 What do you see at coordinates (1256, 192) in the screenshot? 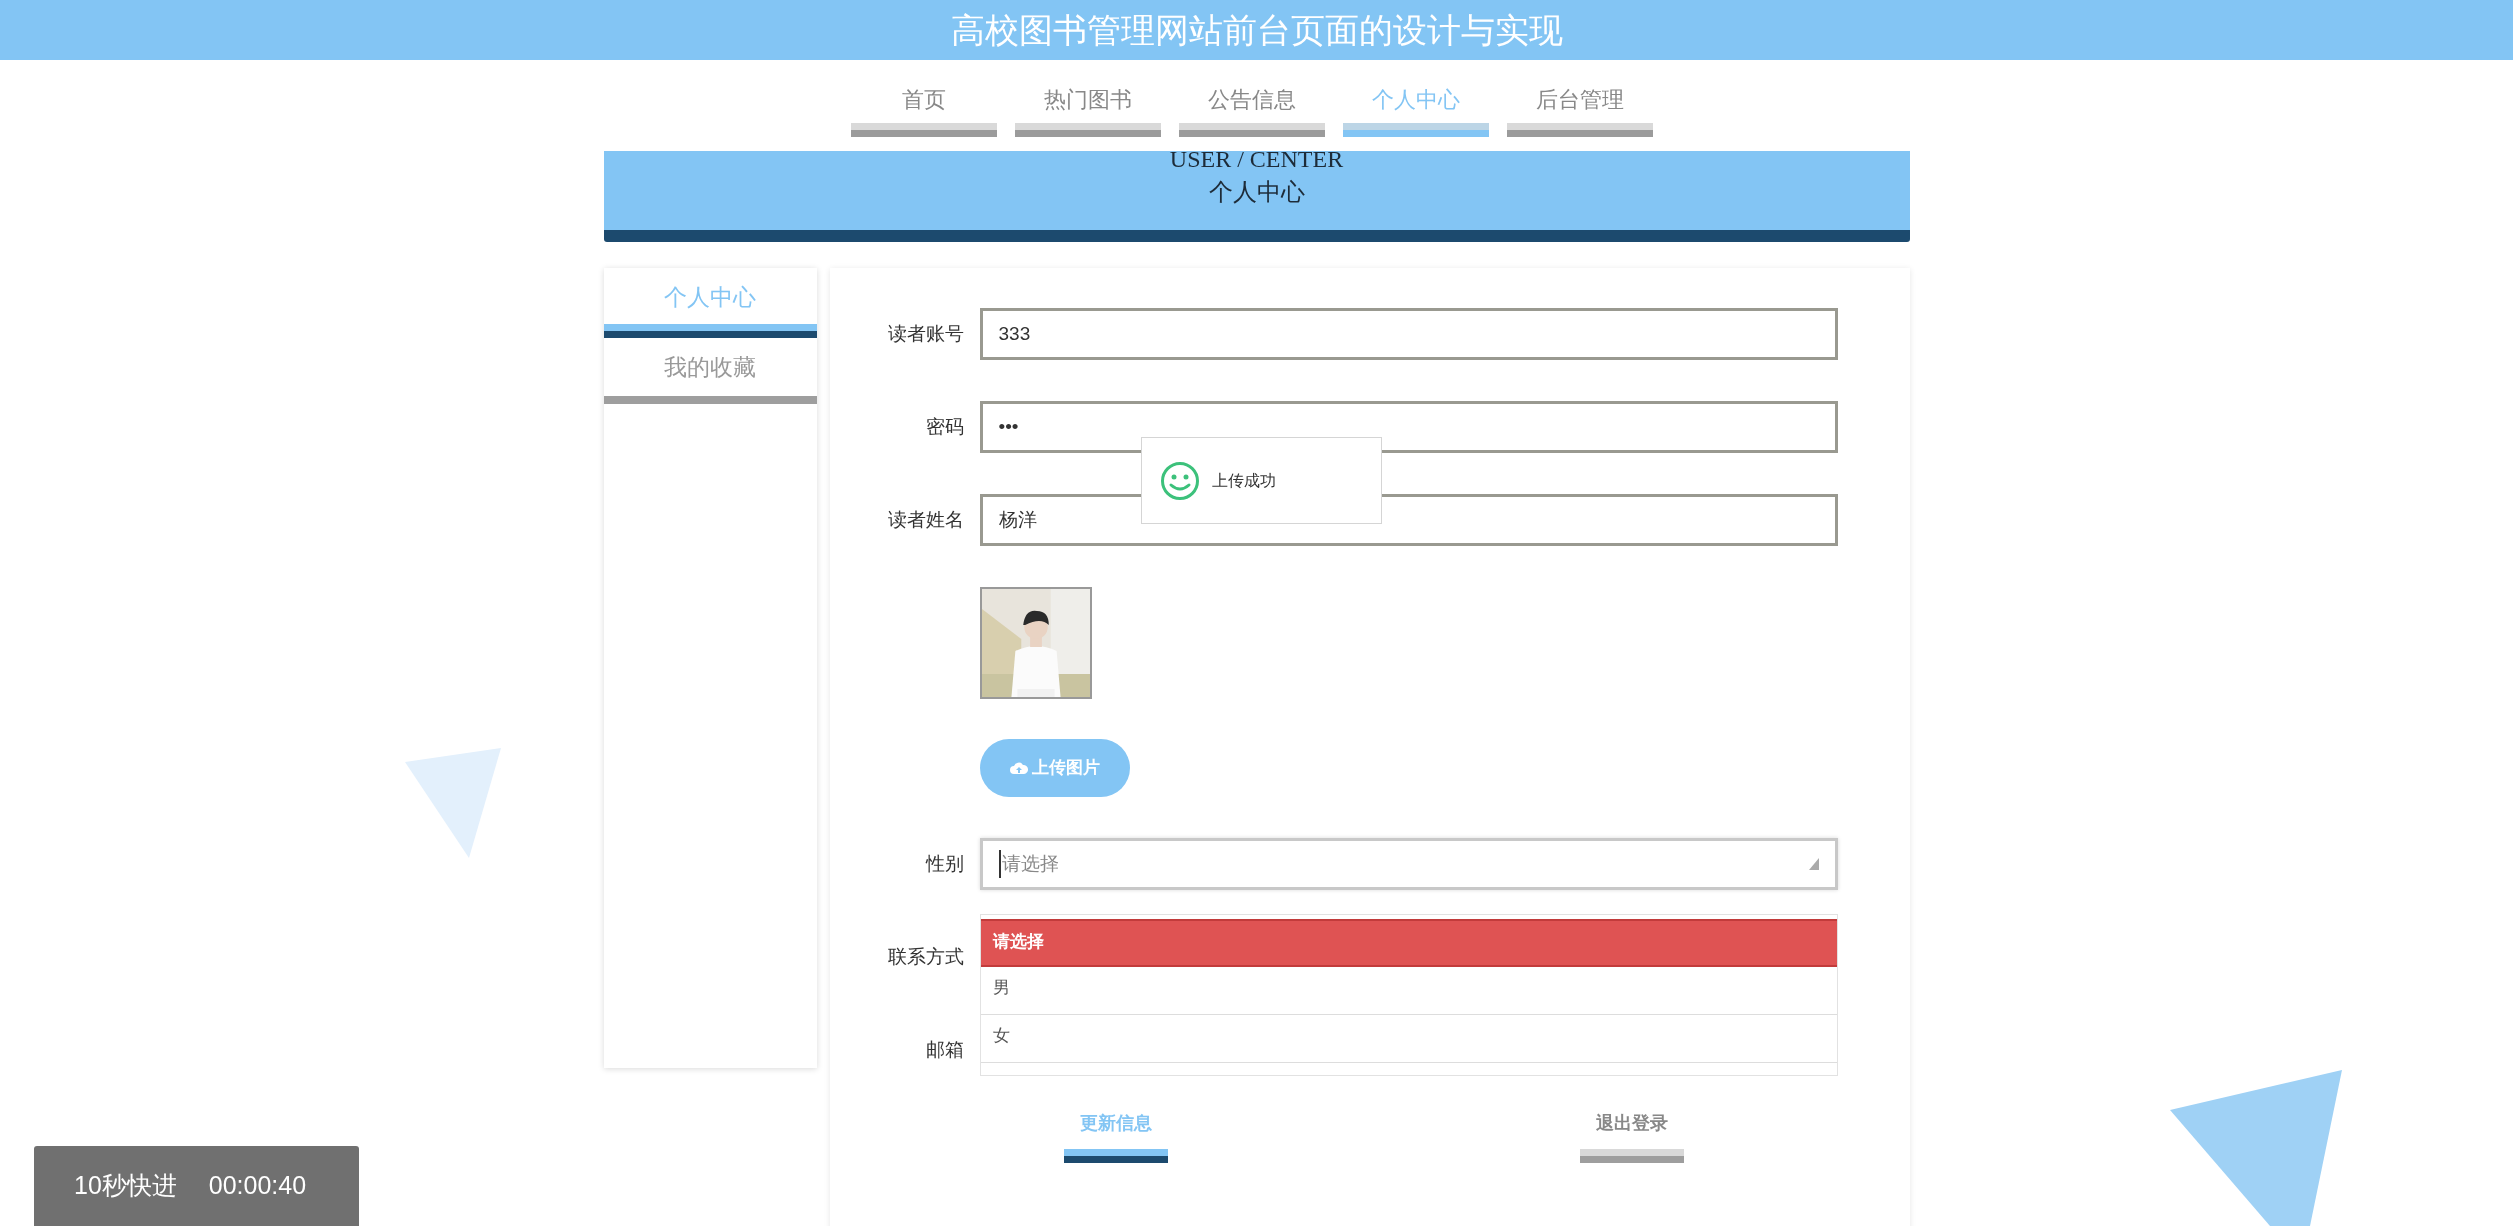
I see `banner-title: 个人中心` at bounding box center [1256, 192].